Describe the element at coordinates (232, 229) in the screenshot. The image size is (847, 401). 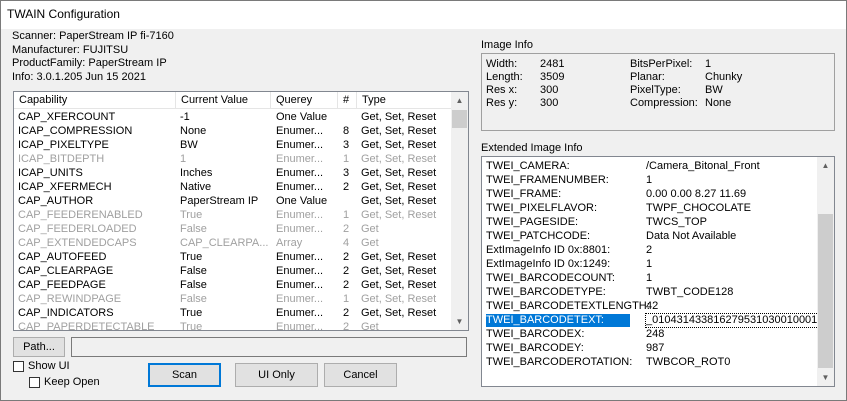
I see `table-row: CAP_FEEDERLOADED False Enumer... 2 Get` at that location.